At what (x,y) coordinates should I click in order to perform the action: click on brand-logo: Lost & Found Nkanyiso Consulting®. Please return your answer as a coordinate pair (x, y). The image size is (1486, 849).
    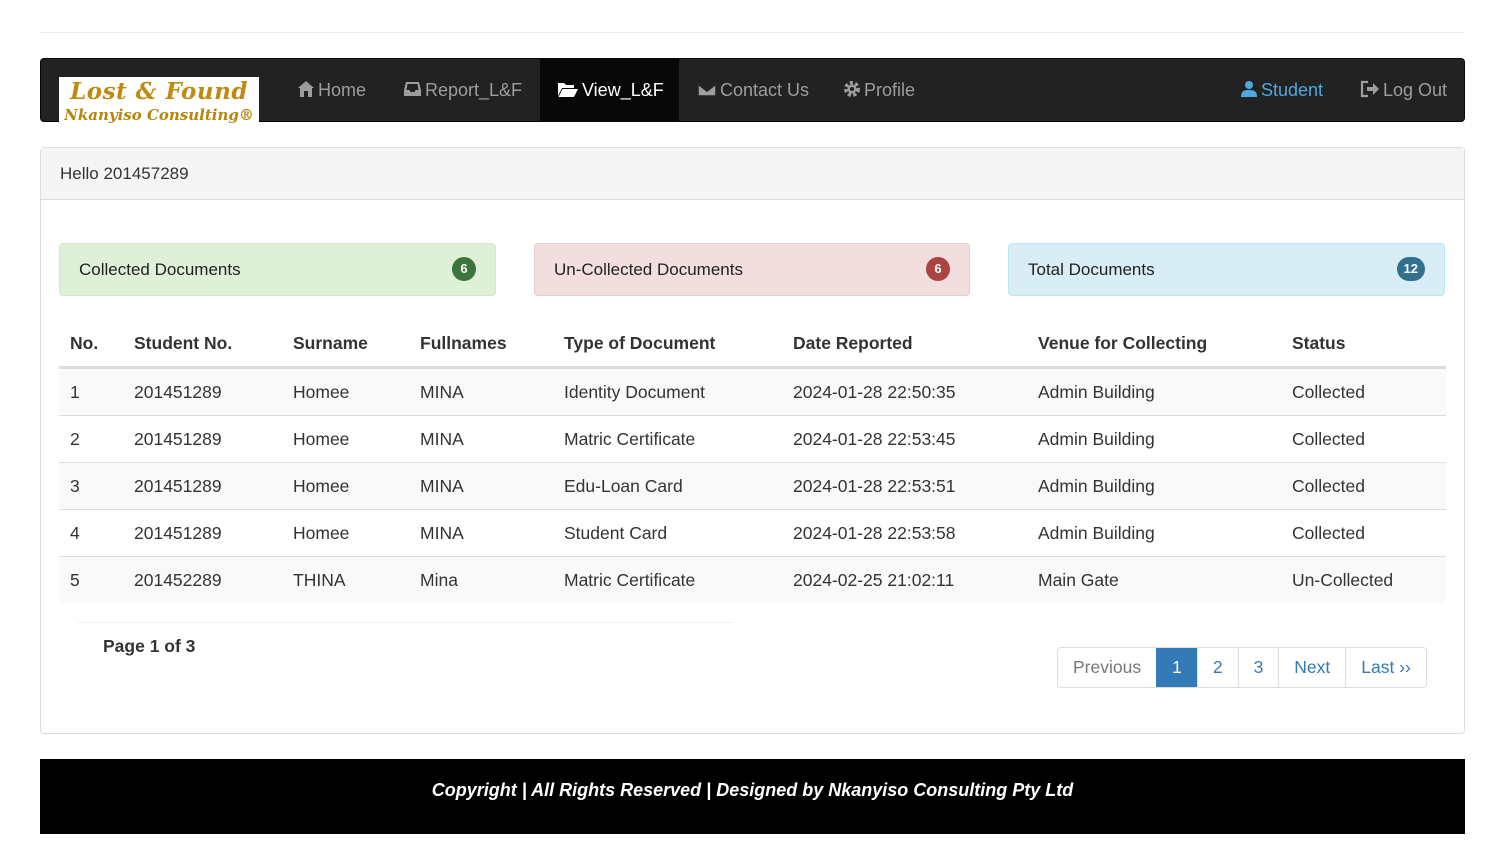
    Looking at the image, I should click on (159, 105).